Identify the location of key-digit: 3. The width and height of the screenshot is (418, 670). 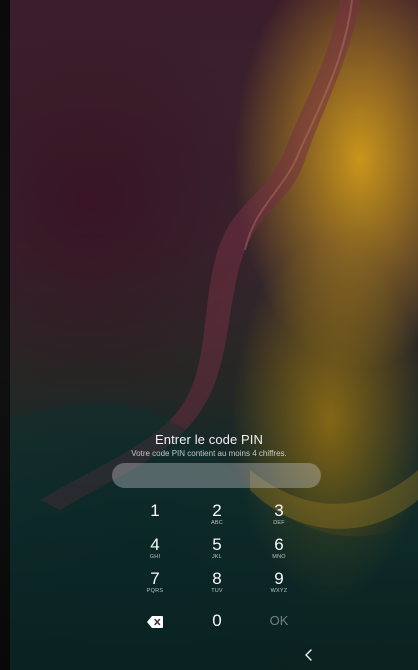
(279, 510).